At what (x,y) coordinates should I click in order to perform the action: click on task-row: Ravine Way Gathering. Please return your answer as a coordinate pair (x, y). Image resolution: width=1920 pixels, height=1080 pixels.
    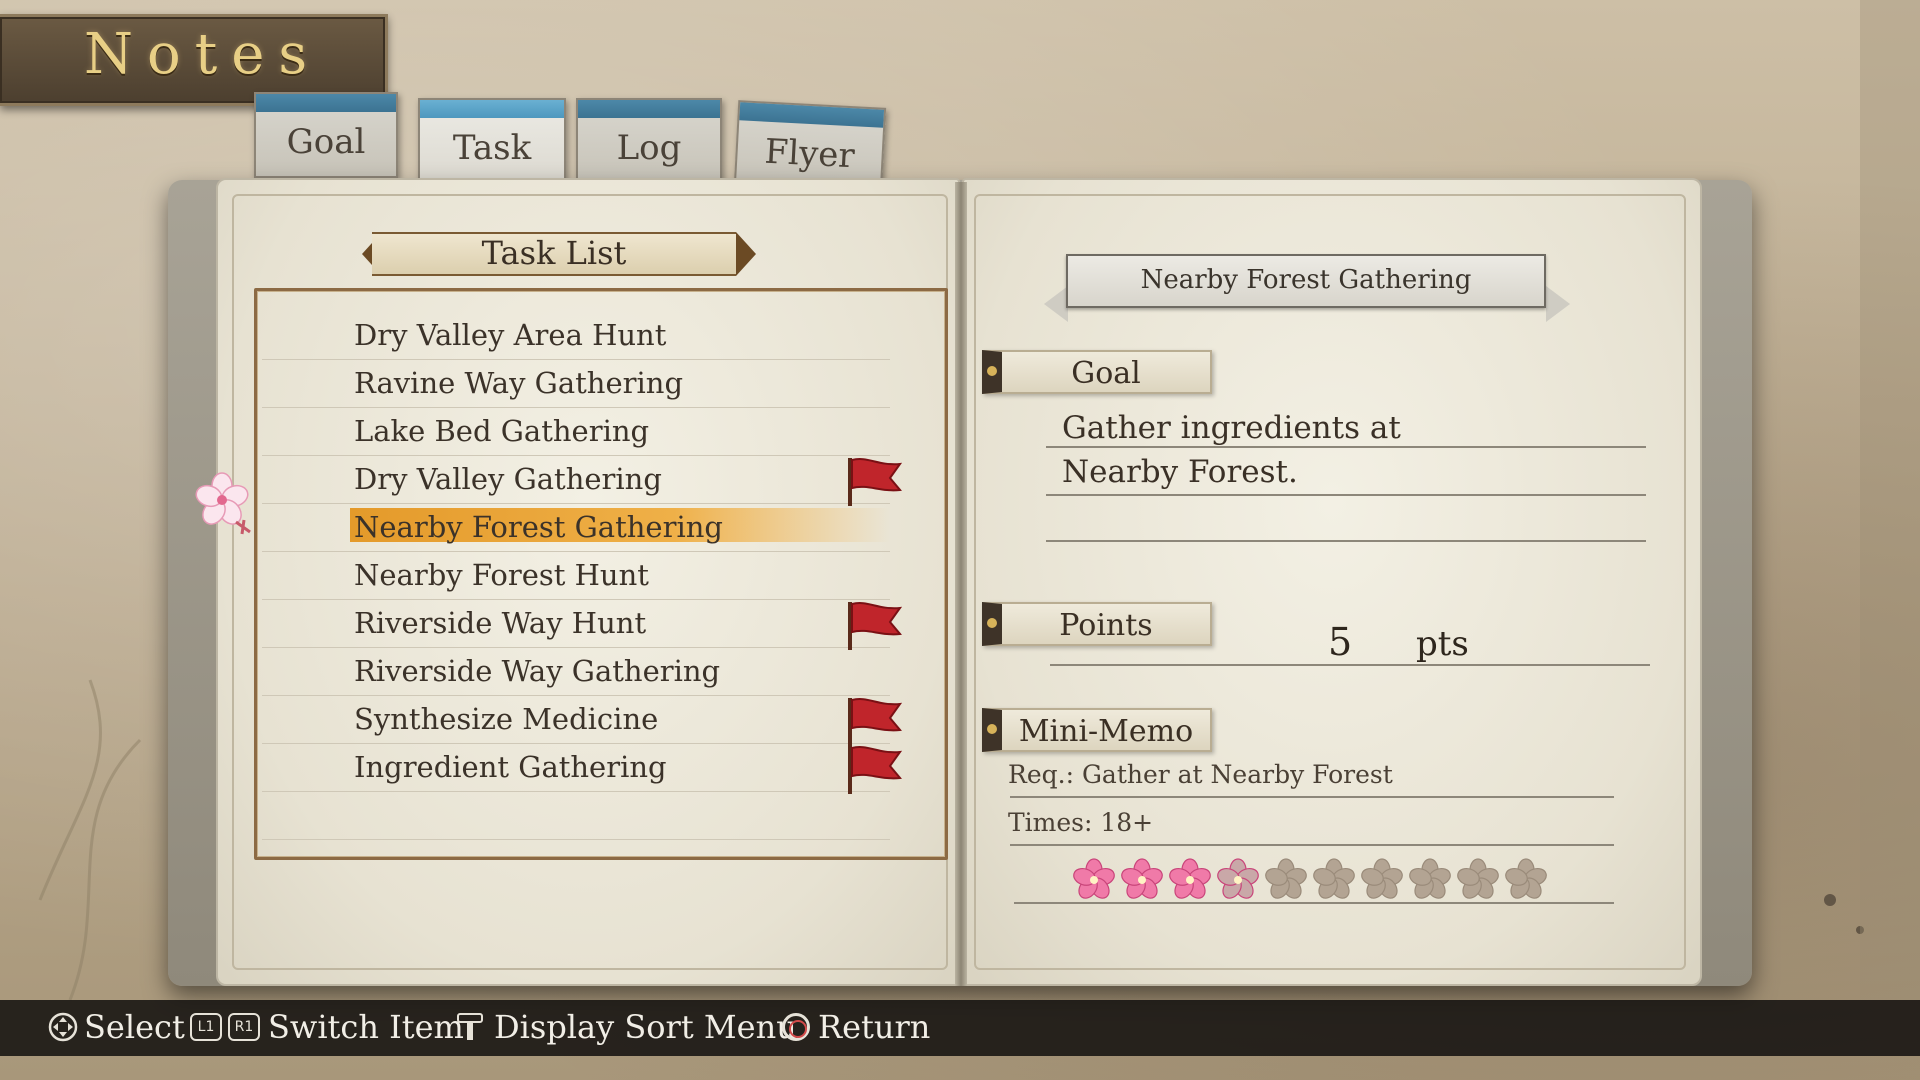
    Looking at the image, I should click on (576, 384).